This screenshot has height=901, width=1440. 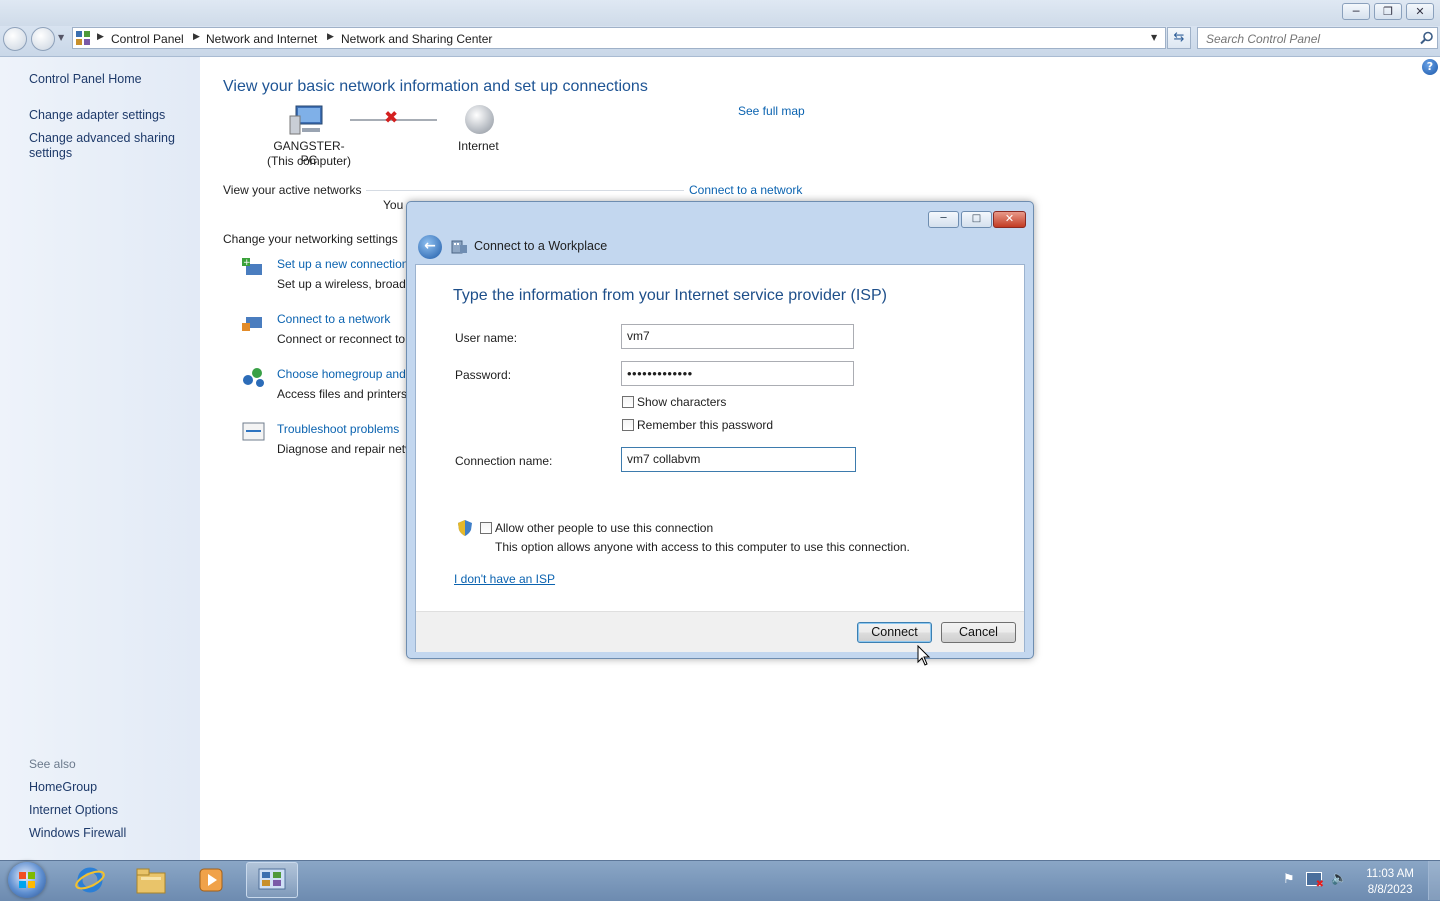 What do you see at coordinates (342, 394) in the screenshot?
I see `choose-homegroup-desc: Access files and printers` at bounding box center [342, 394].